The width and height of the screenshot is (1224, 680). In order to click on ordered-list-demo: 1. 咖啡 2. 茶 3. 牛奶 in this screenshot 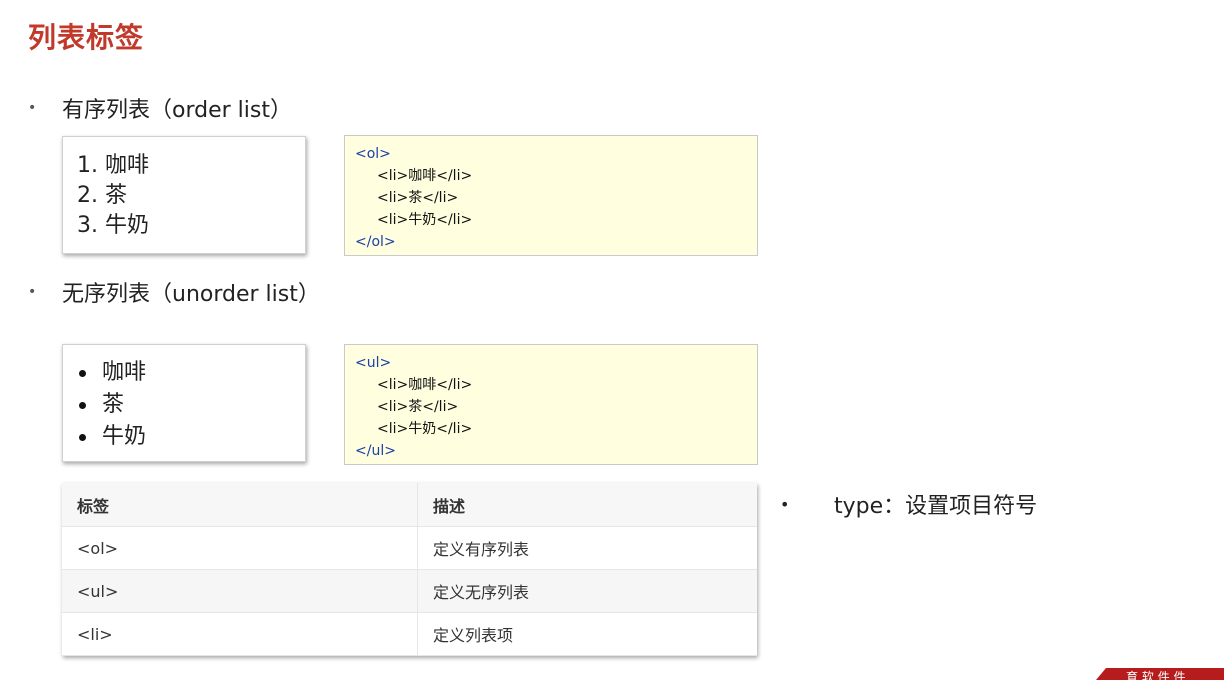, I will do `click(184, 195)`.